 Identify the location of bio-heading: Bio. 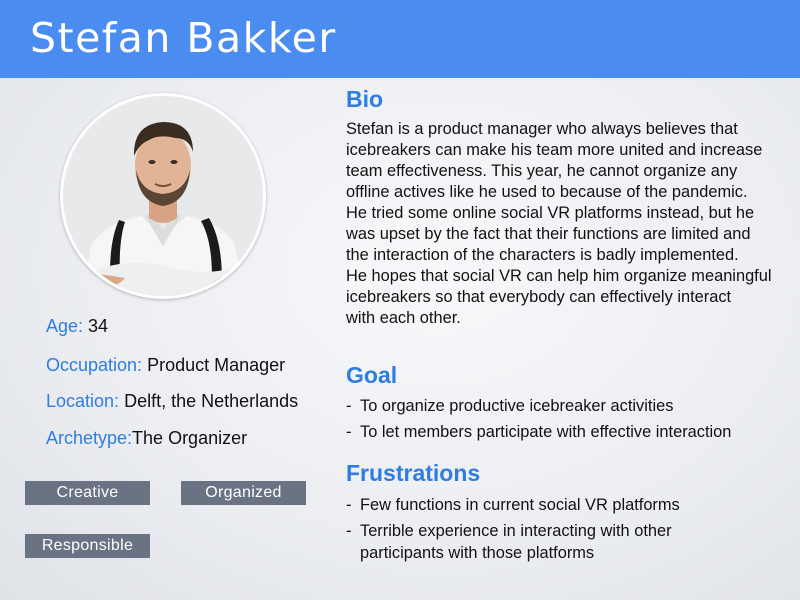
(365, 99).